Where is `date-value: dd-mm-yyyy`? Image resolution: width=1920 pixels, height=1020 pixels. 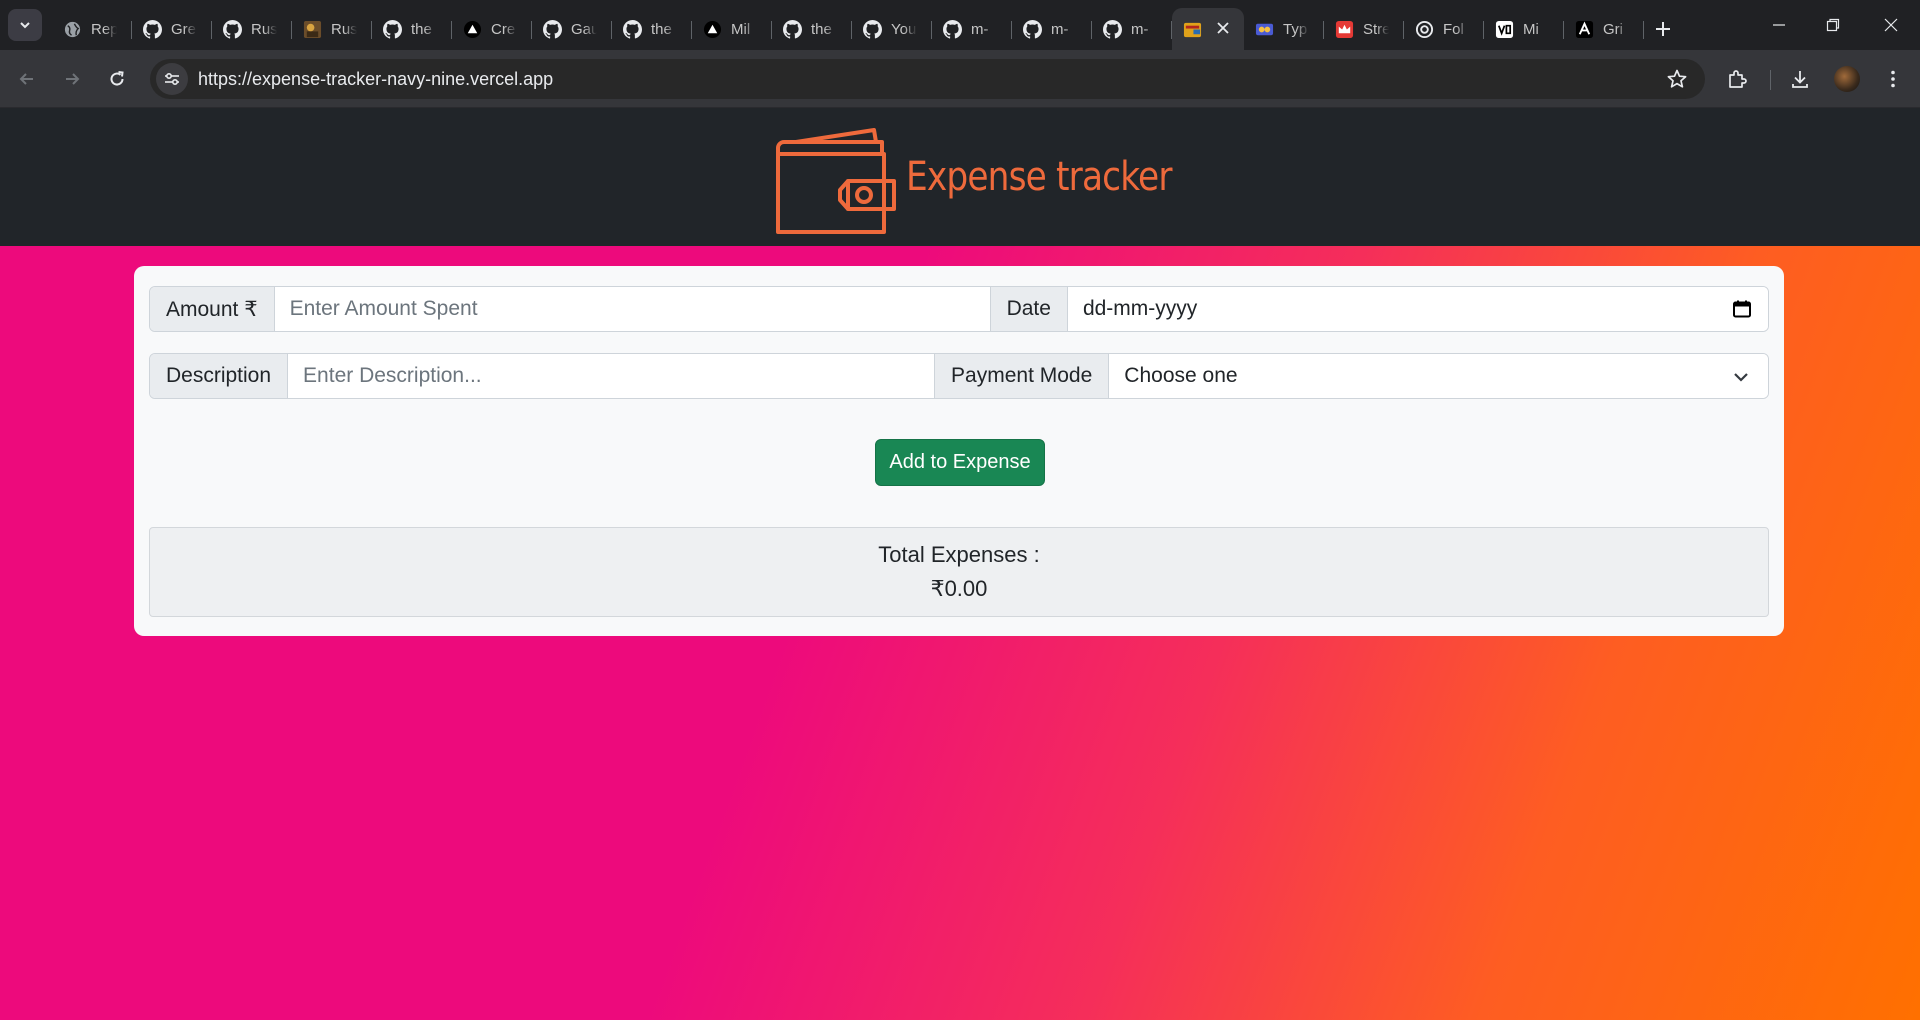 date-value: dd-mm-yyyy is located at coordinates (1140, 308).